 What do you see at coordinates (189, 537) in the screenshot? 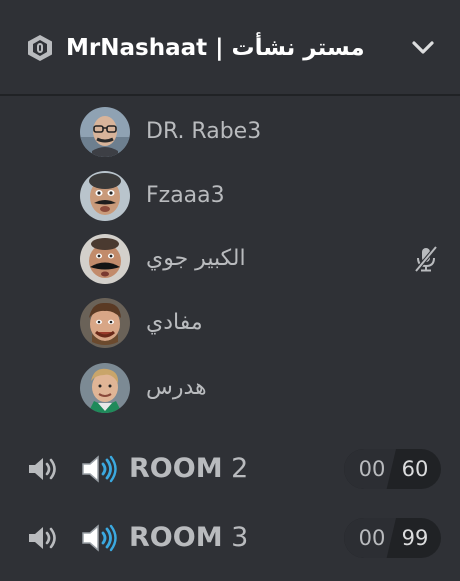
I see `room-name: ROOM 3` at bounding box center [189, 537].